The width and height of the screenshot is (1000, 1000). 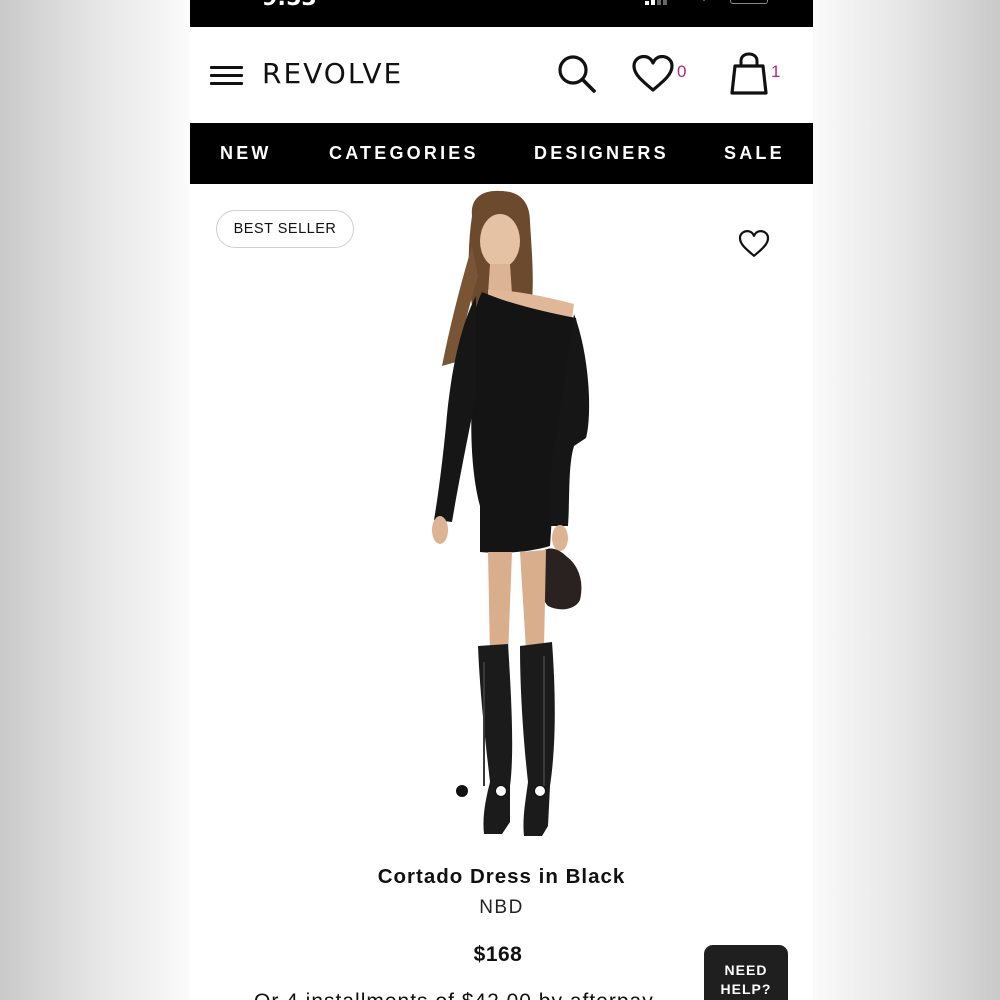 I want to click on installments-text: Or 4 installments of $42.00 by afterpay, so click(x=454, y=995).